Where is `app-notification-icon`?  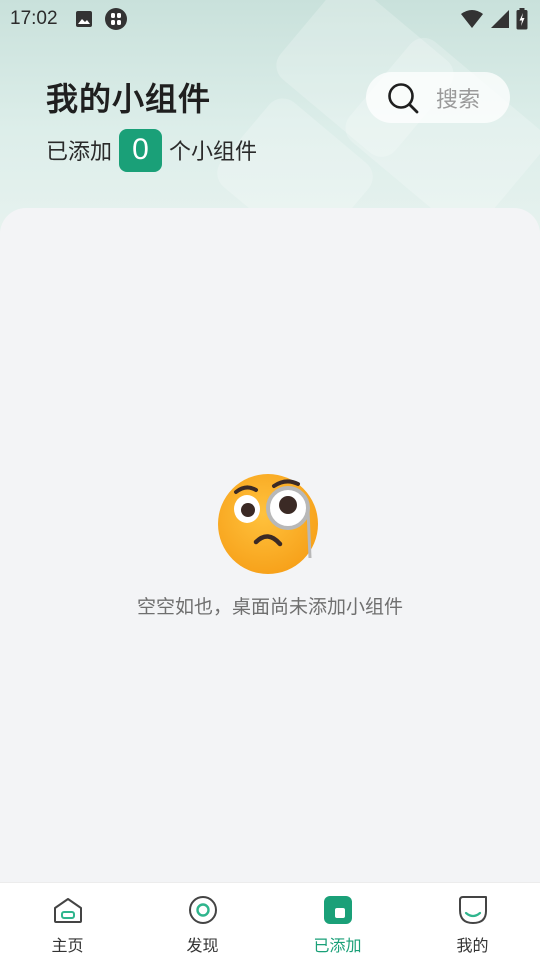 app-notification-icon is located at coordinates (115, 19).